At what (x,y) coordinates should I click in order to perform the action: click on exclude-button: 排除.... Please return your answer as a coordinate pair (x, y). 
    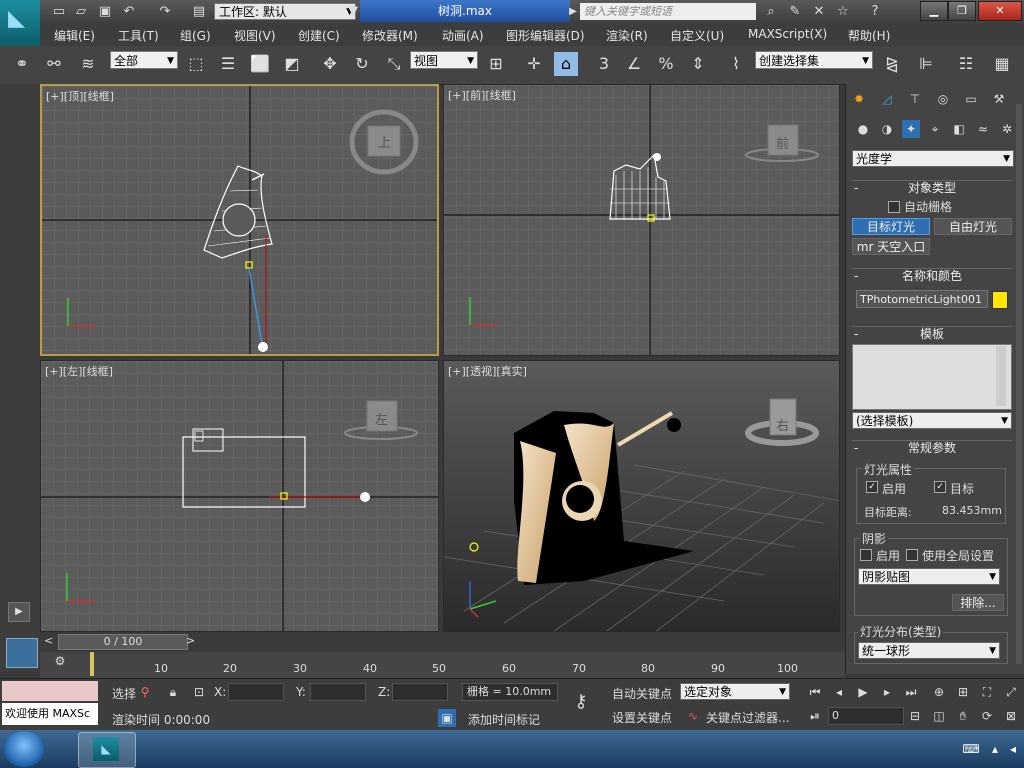
    Looking at the image, I should click on (978, 602).